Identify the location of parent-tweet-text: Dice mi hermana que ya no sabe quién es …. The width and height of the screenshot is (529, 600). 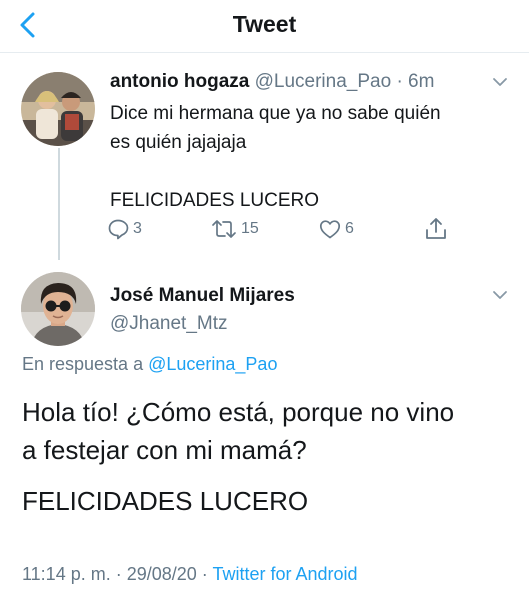
(300, 157).